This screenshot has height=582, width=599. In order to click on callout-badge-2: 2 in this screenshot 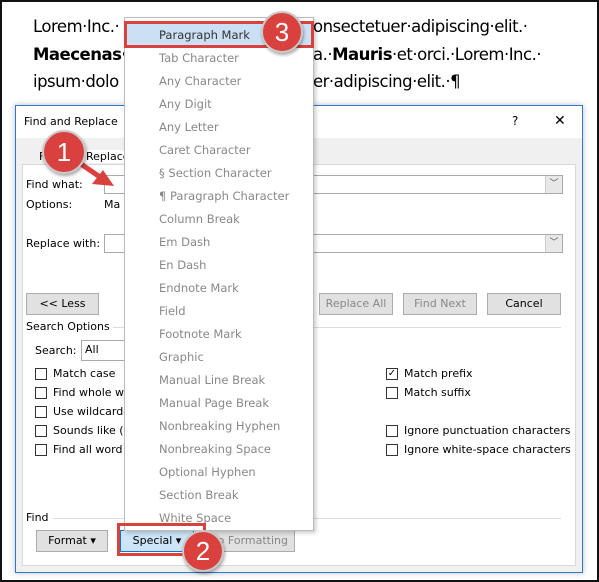, I will do `click(203, 551)`.